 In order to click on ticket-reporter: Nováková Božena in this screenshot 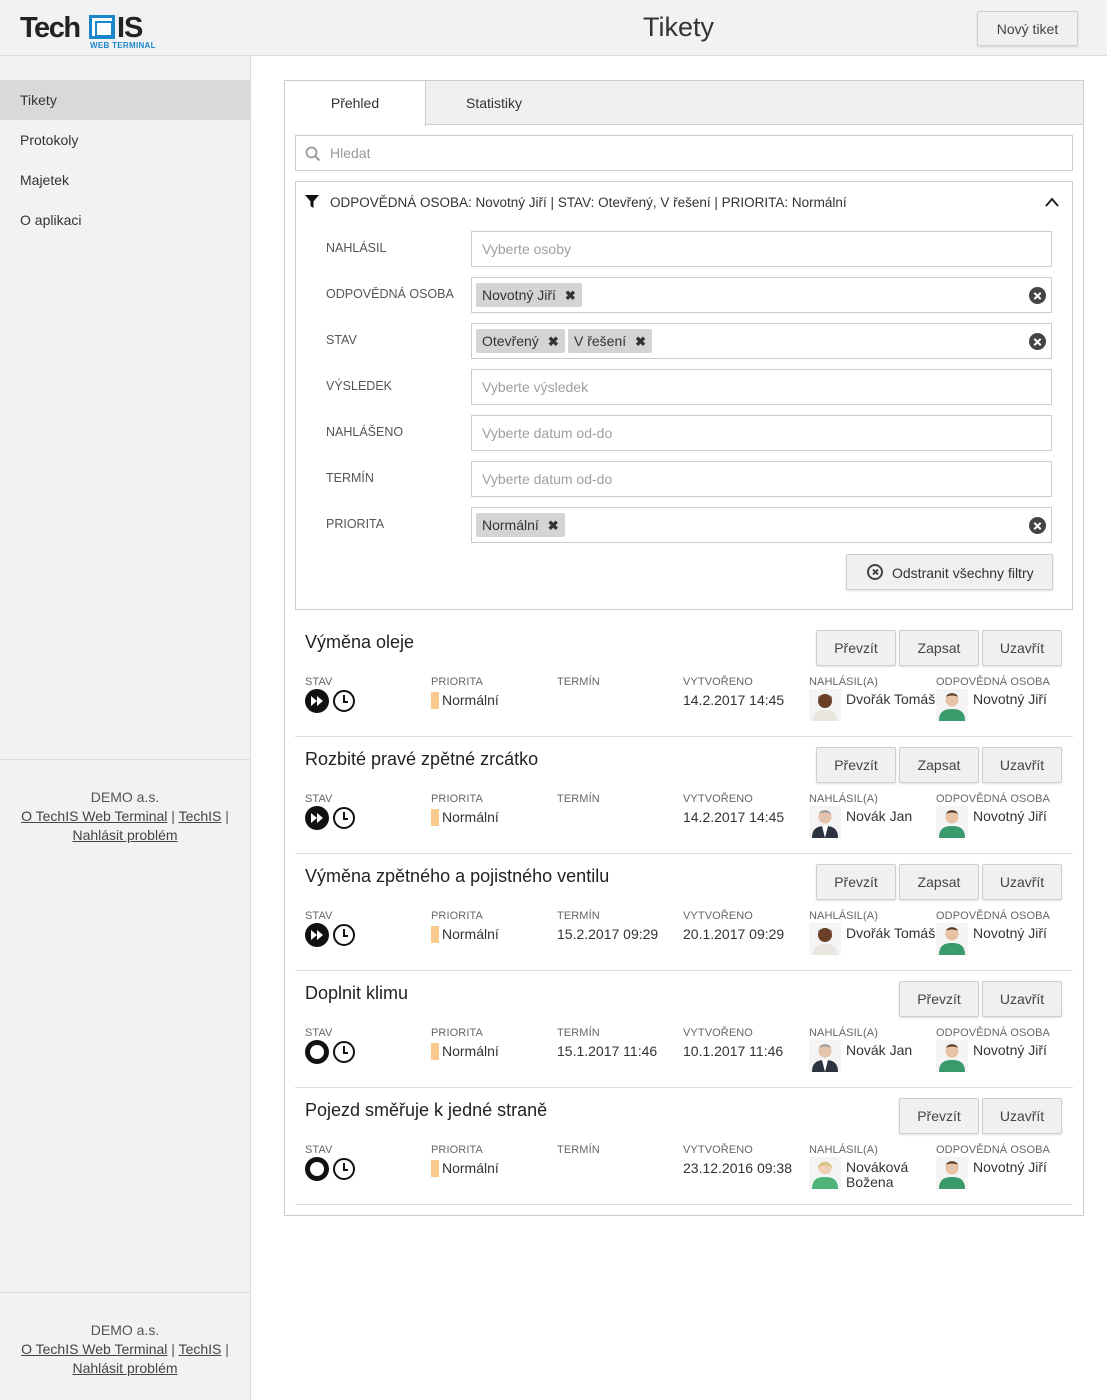, I will do `click(877, 1174)`.